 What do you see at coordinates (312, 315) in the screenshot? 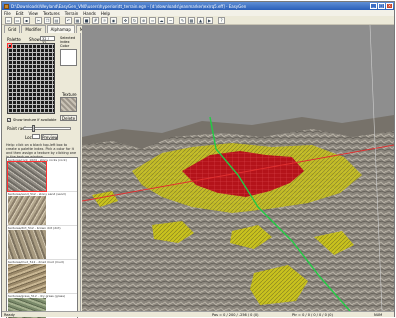
I see `status-pointer: Ptr = 0 / 0 / 0 / 0 / 0 (0)` at bounding box center [312, 315].